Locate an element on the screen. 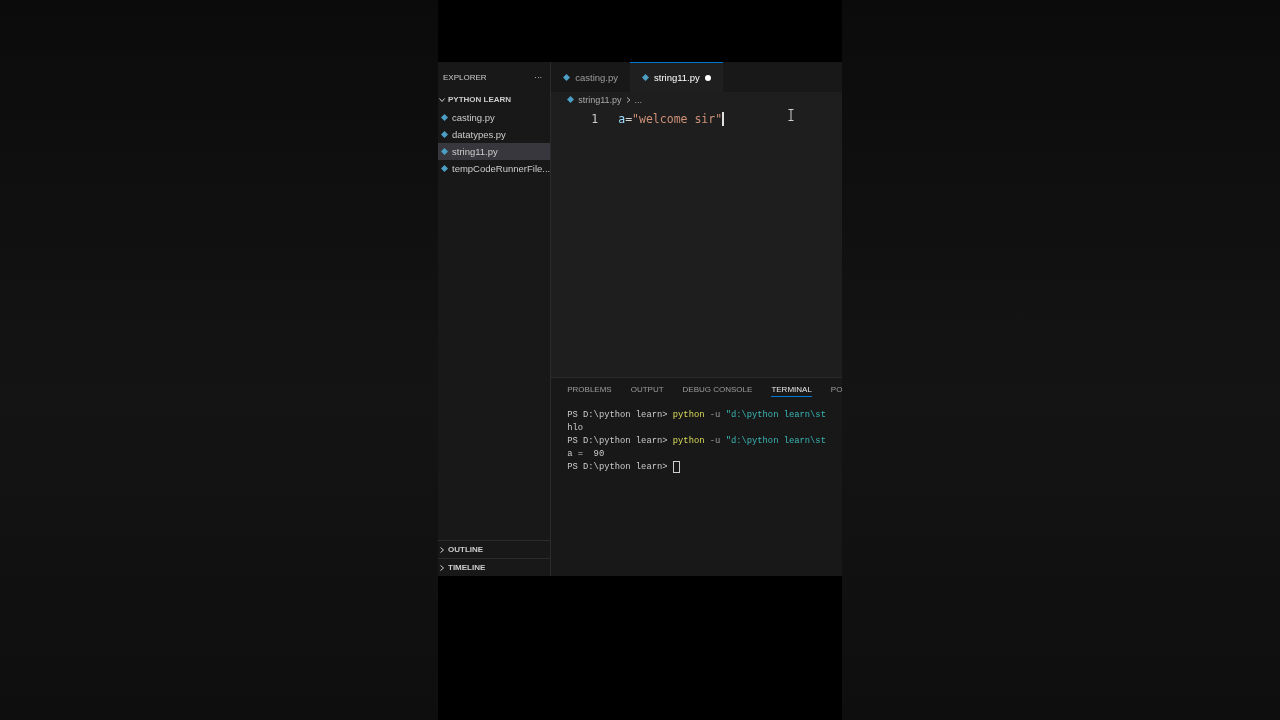 The image size is (1280, 720). section-title: TIMELINE is located at coordinates (467, 567).